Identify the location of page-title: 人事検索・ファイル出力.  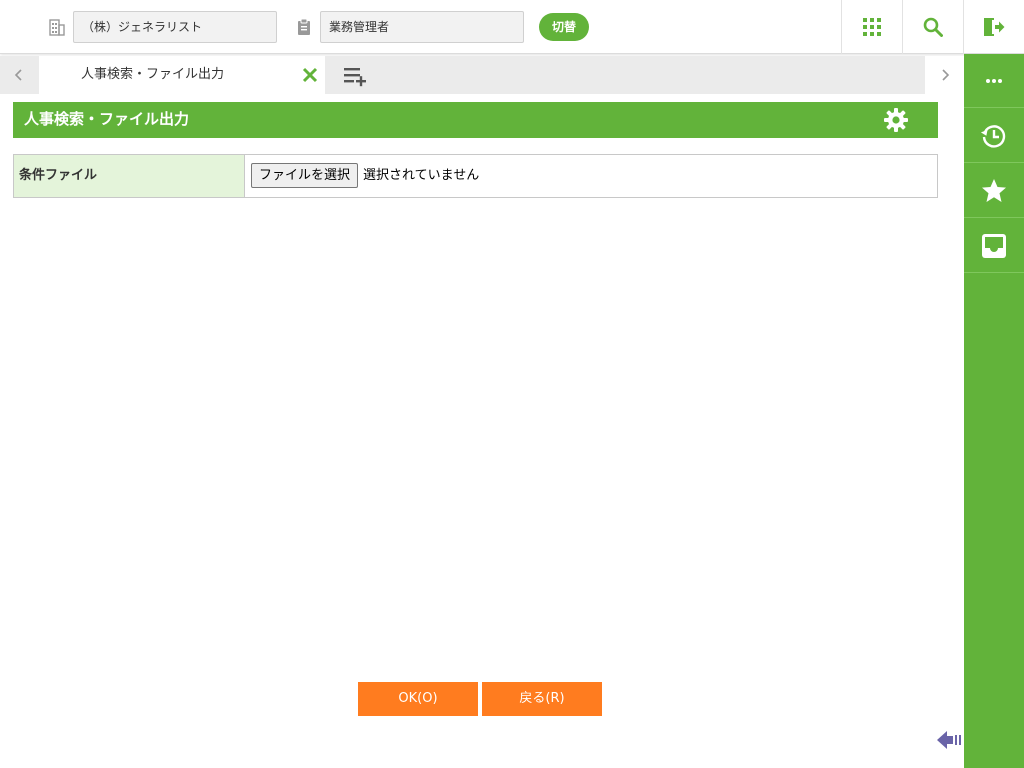
(107, 119).